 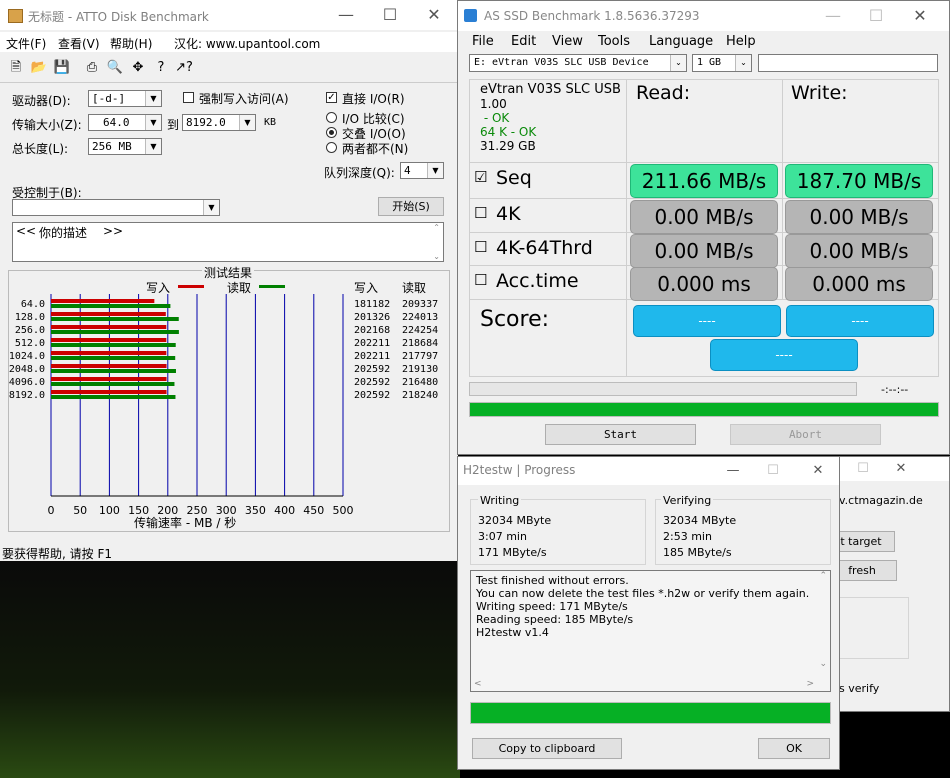 I want to click on help-icon: ?, so click(x=161, y=68).